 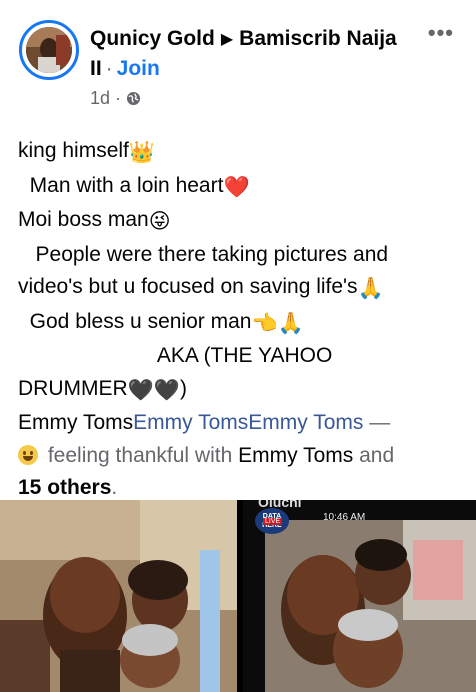 What do you see at coordinates (240, 390) in the screenshot?
I see `body-line-8: DRUMMER🖤🖤)` at bounding box center [240, 390].